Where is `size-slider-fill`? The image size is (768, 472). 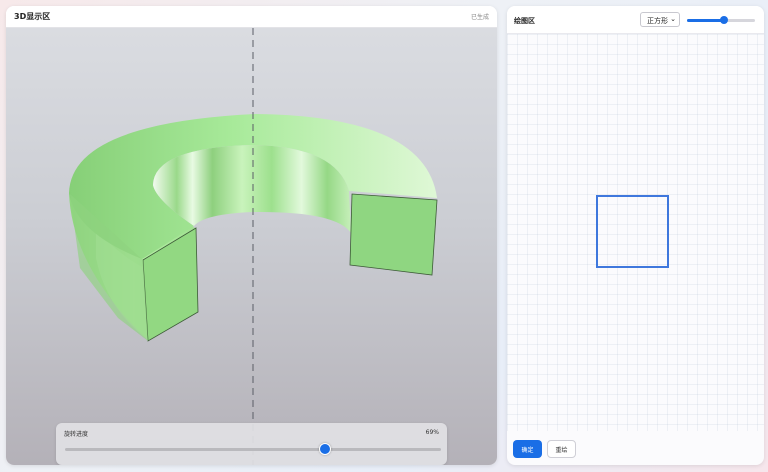 size-slider-fill is located at coordinates (706, 20).